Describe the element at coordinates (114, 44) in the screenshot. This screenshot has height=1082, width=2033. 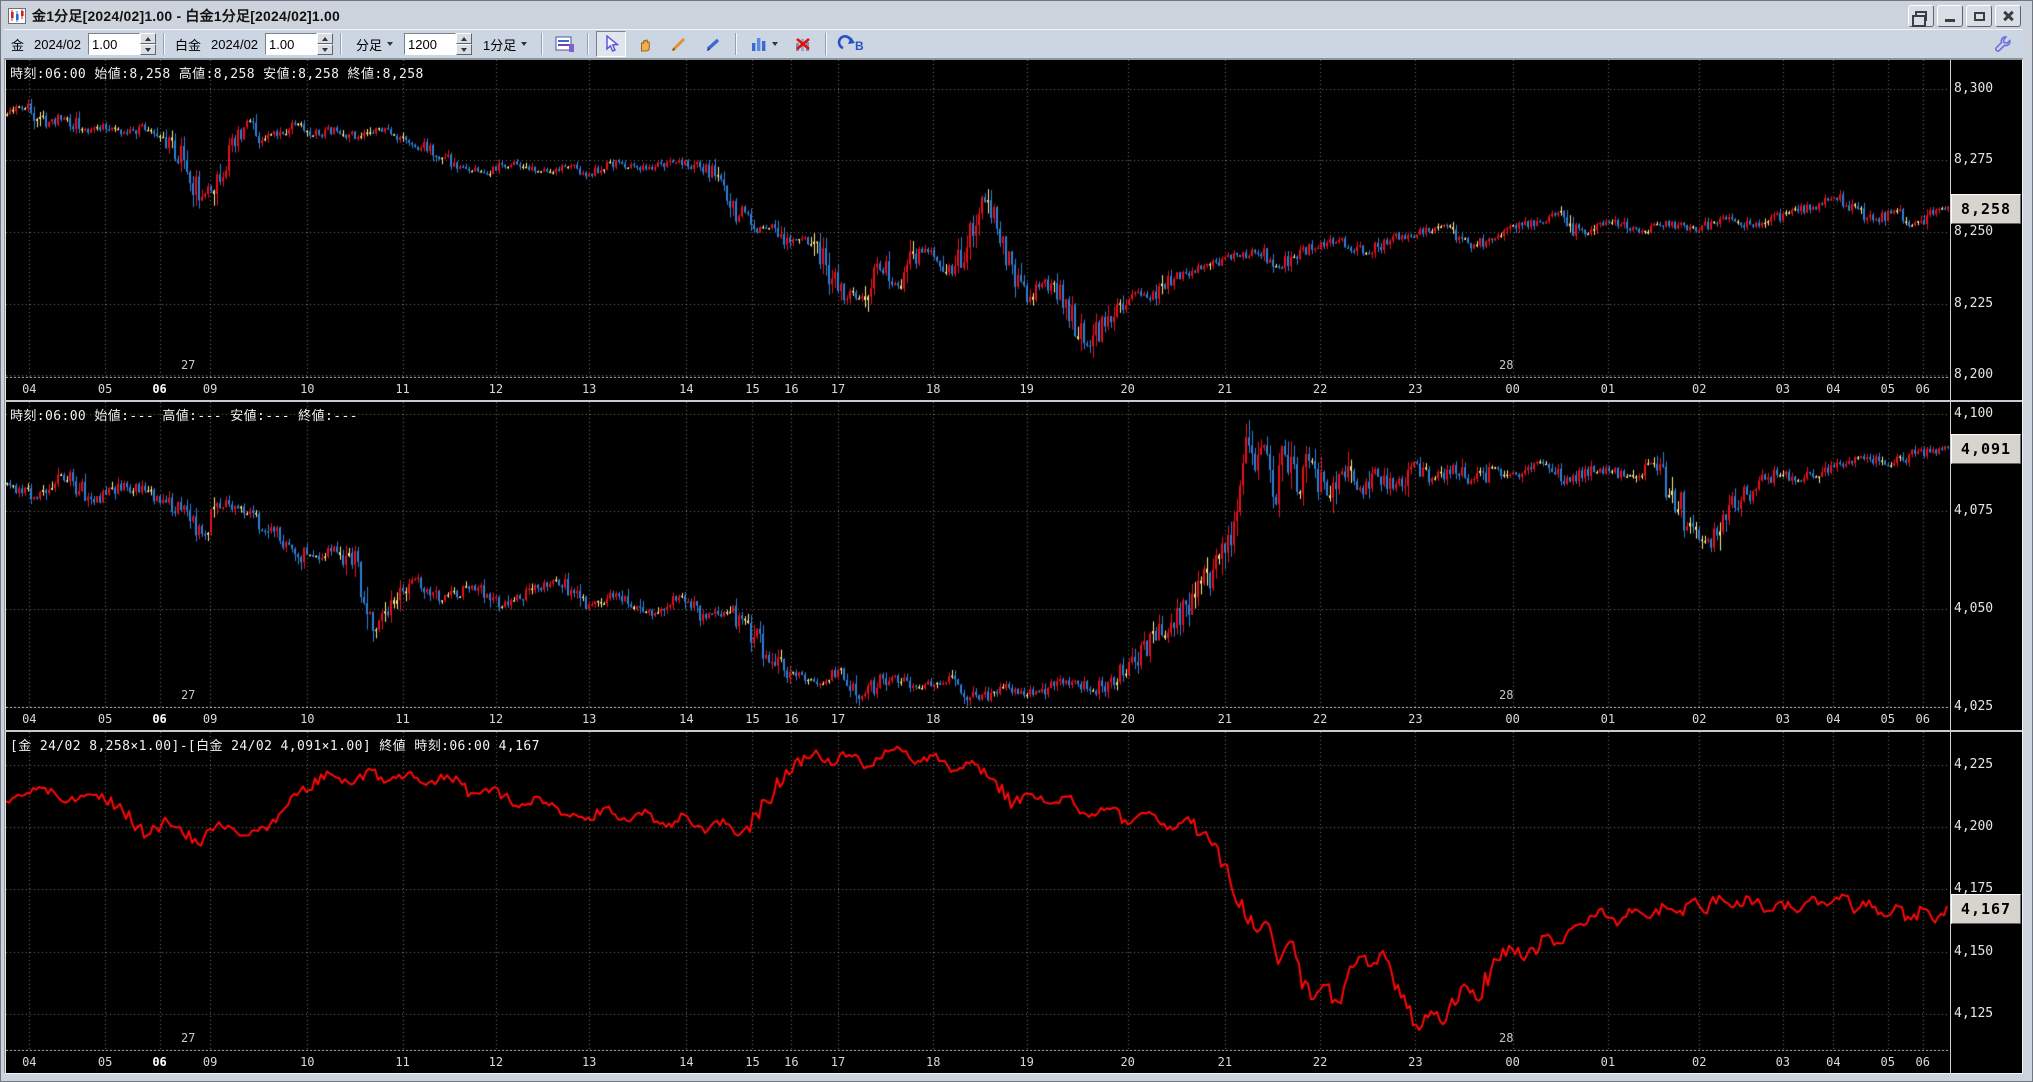
I see `gold-ratio-input` at that location.